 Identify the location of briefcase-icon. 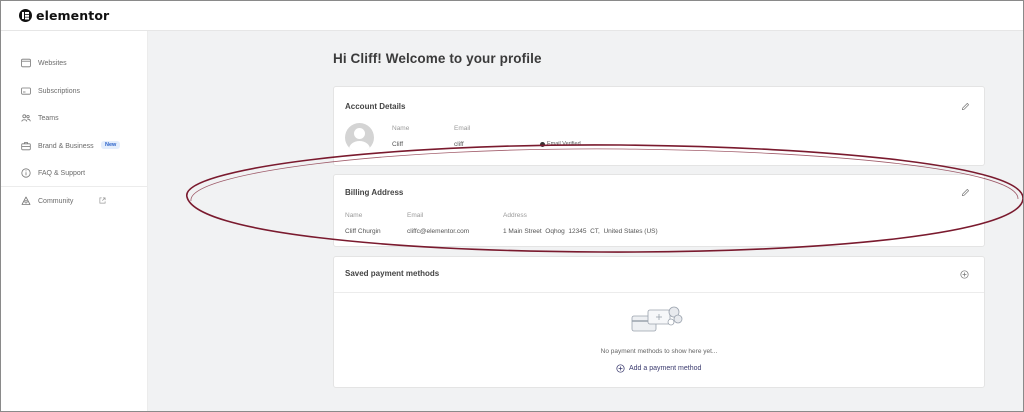
(26, 146).